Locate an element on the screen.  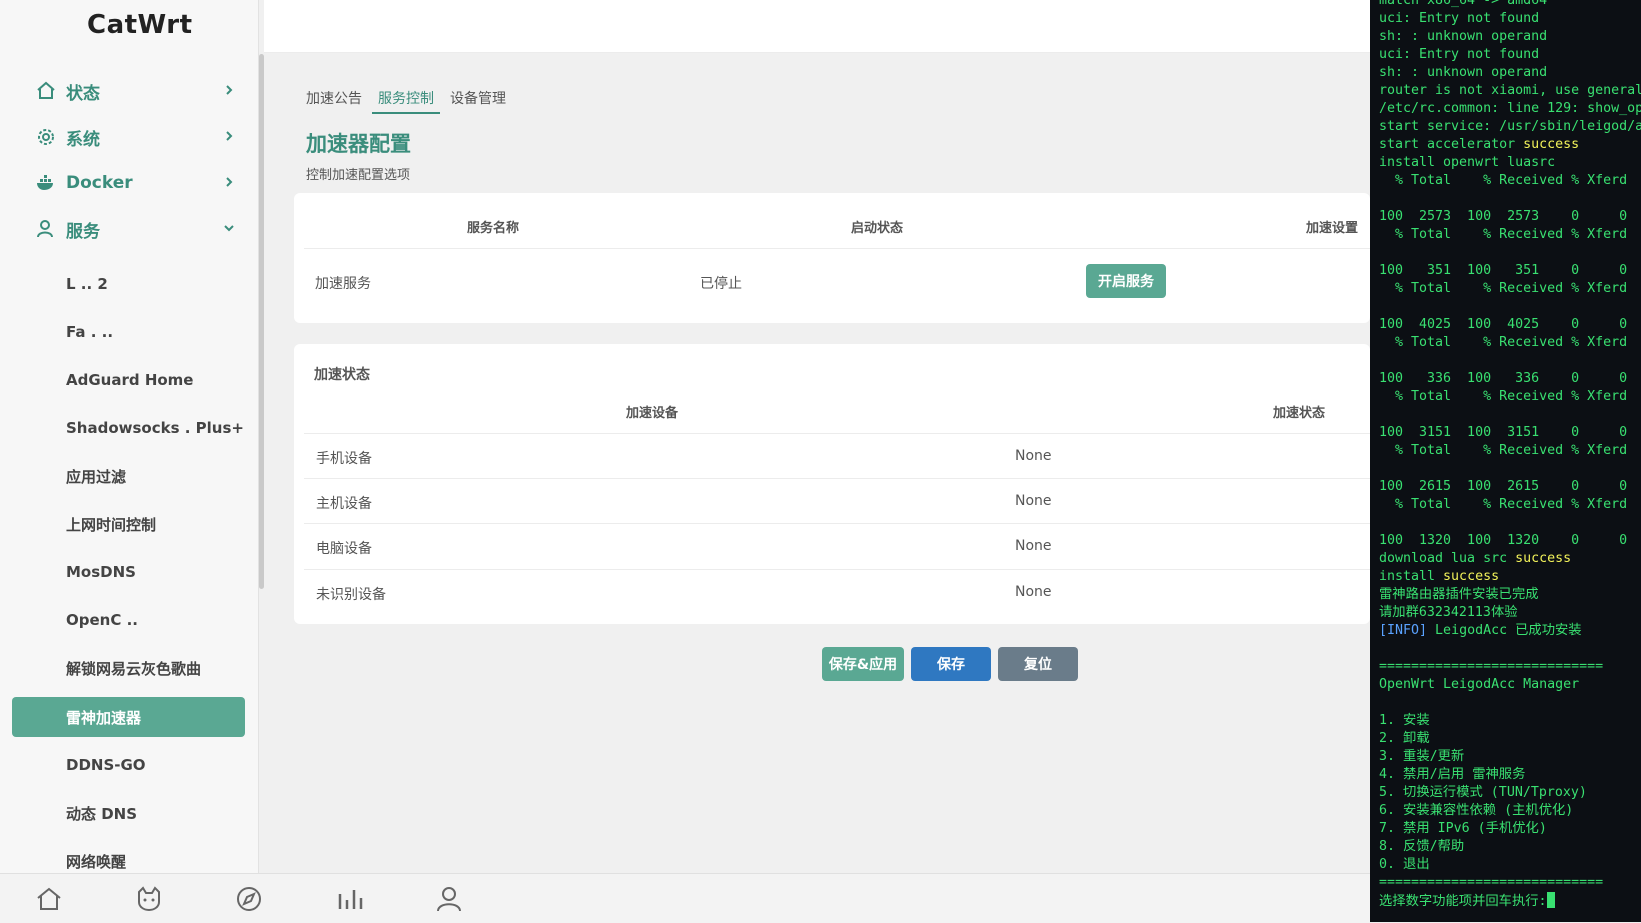
bottom-dock is located at coordinates (685, 898).